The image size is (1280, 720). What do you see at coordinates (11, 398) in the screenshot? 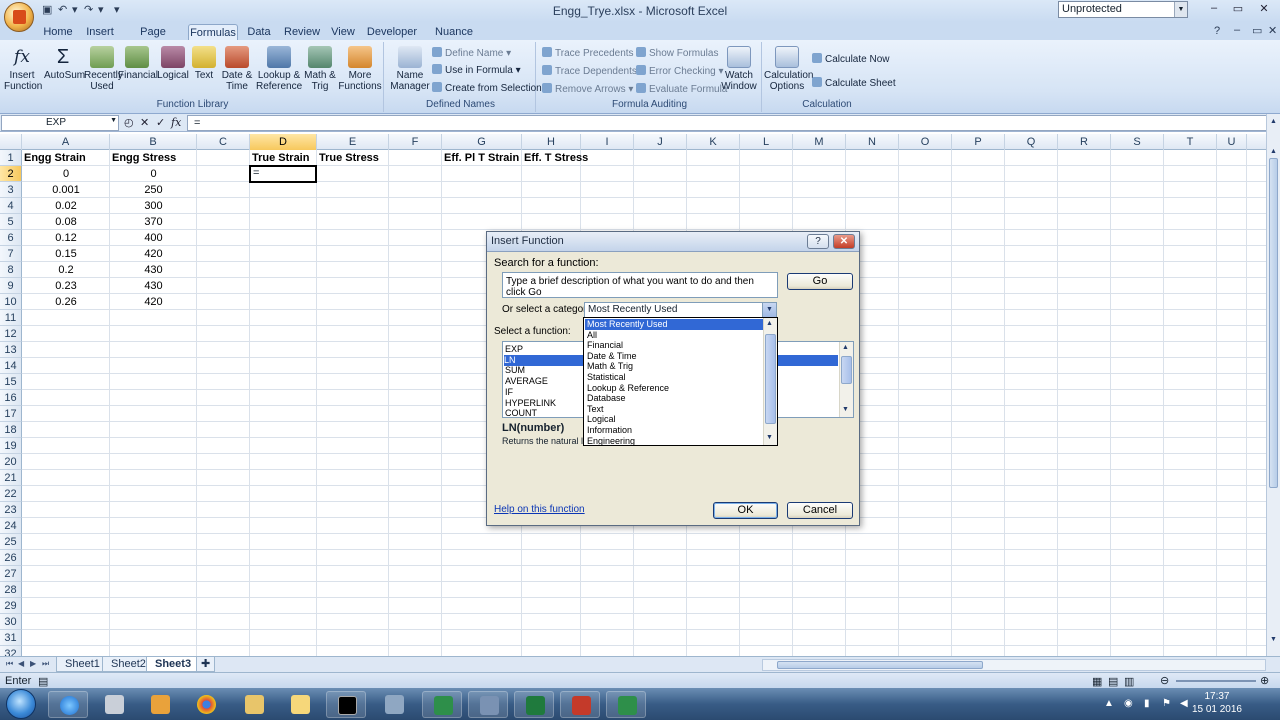
I see `row-header-16: 16` at bounding box center [11, 398].